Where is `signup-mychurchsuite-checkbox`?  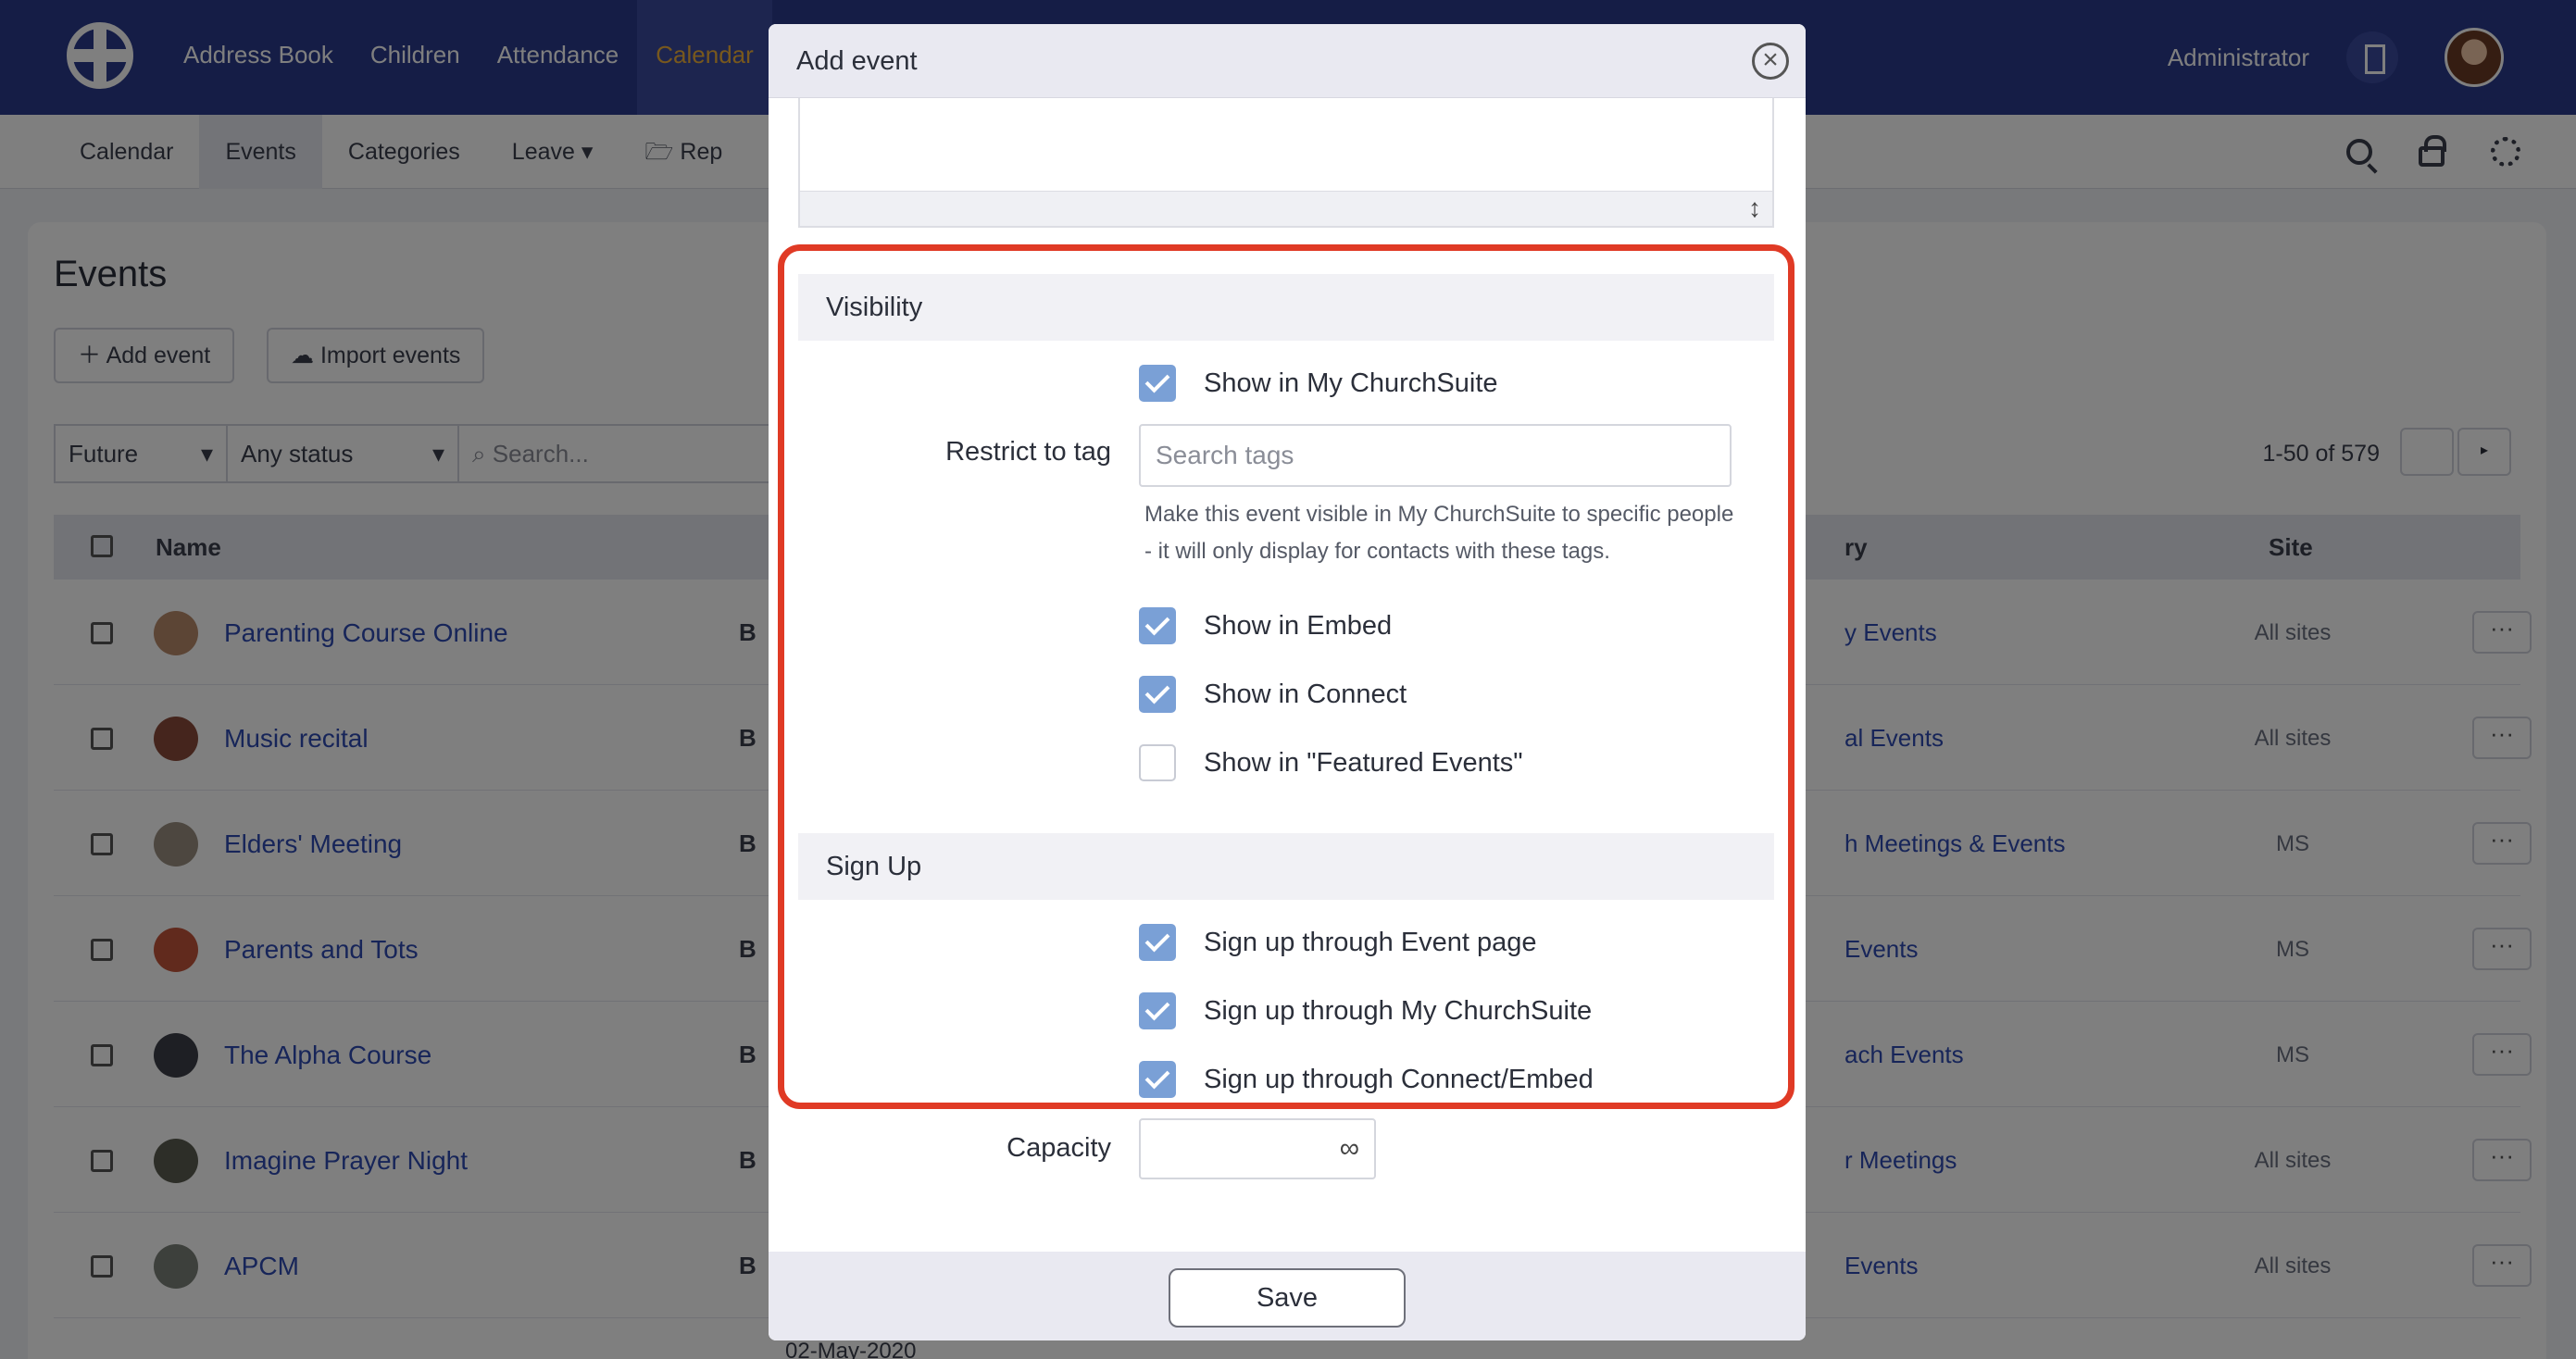
signup-mychurchsuite-checkbox is located at coordinates (1157, 1010).